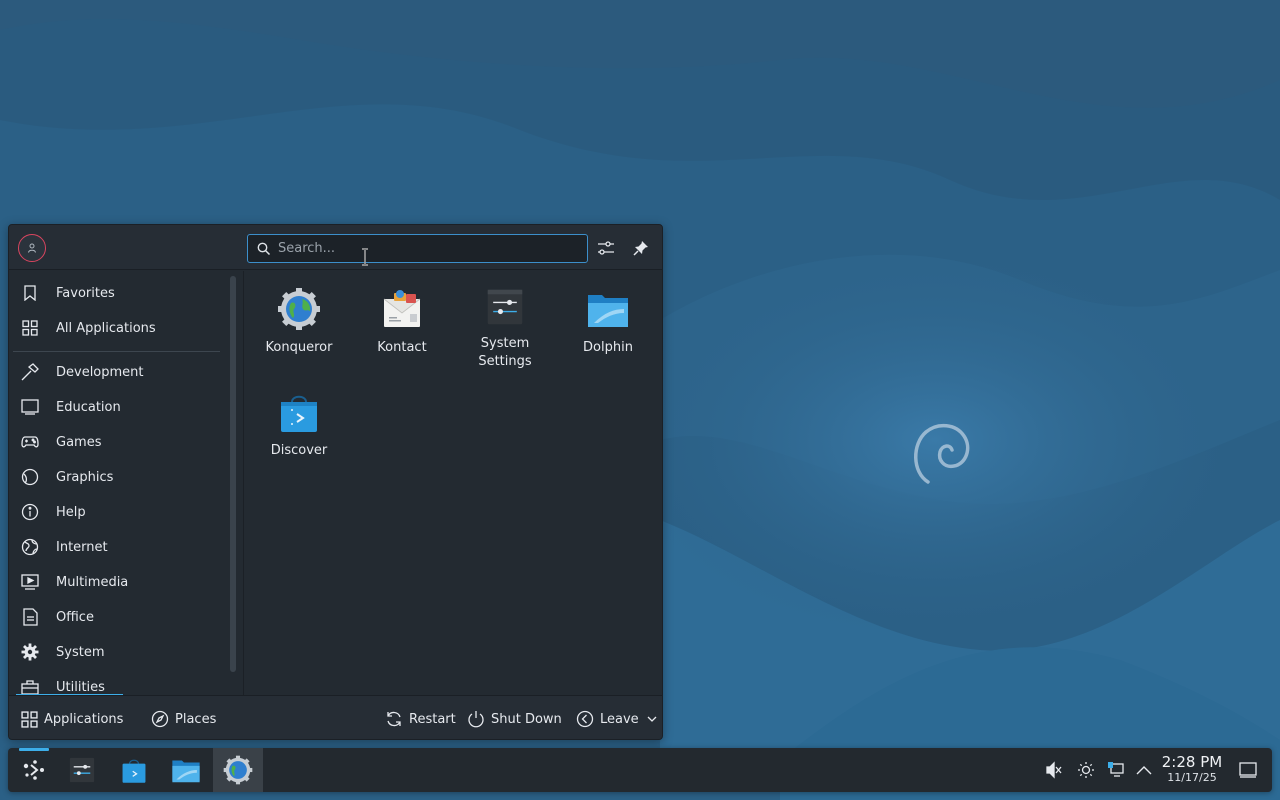 This screenshot has width=1280, height=800. I want to click on sidebar-item-utilities: Utilities, so click(117, 682).